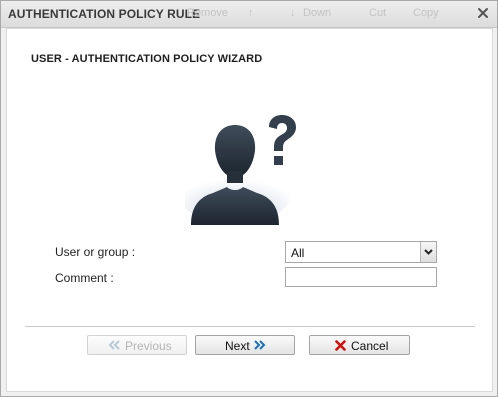 This screenshot has width=498, height=397. Describe the element at coordinates (361, 277) in the screenshot. I see `comment-field` at that location.